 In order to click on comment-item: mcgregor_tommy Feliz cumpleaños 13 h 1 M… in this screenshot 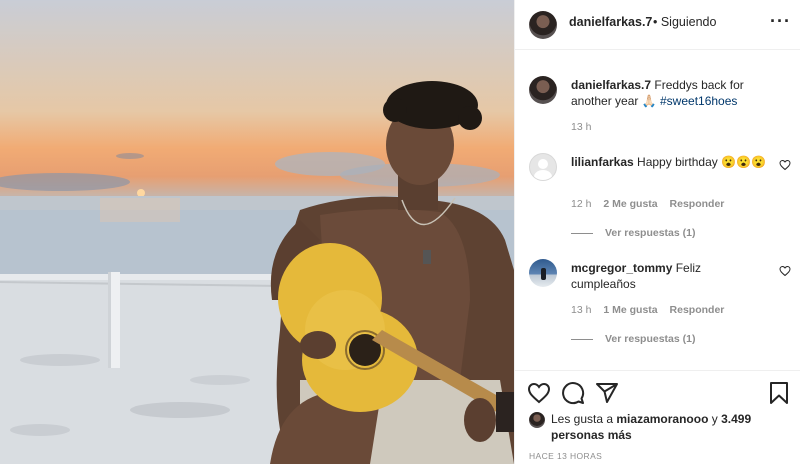, I will do `click(660, 305)`.